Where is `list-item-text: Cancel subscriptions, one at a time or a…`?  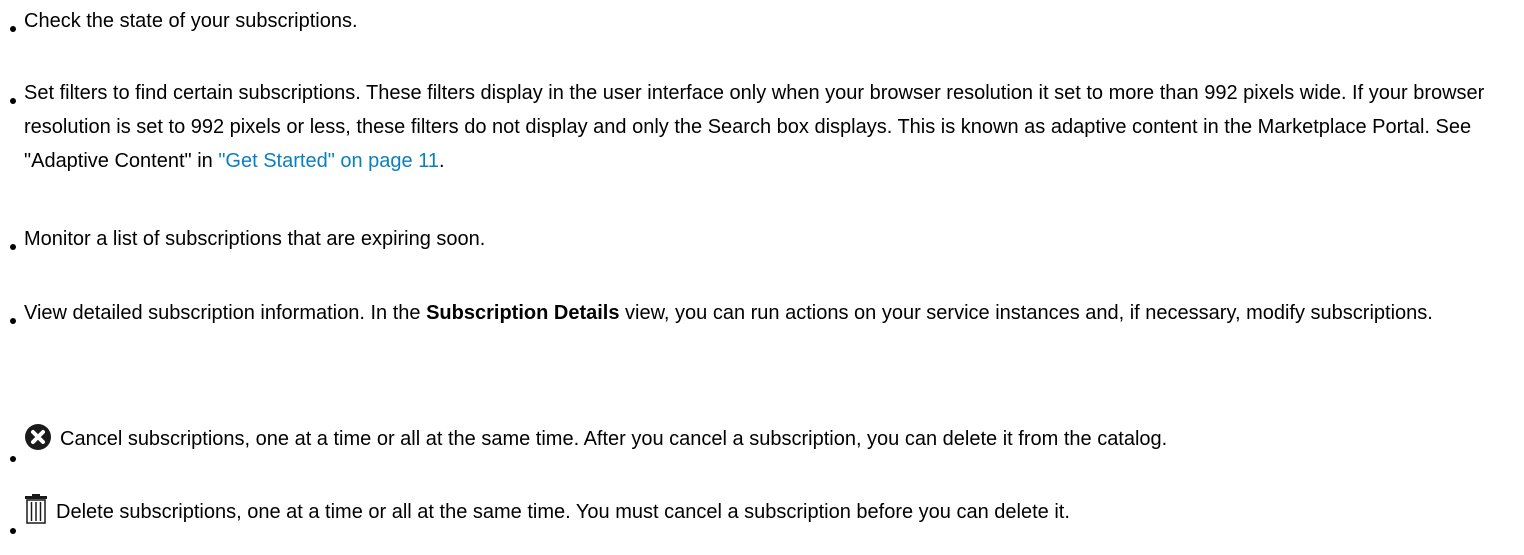
list-item-text: Cancel subscriptions, one at a time or a… is located at coordinates (614, 439).